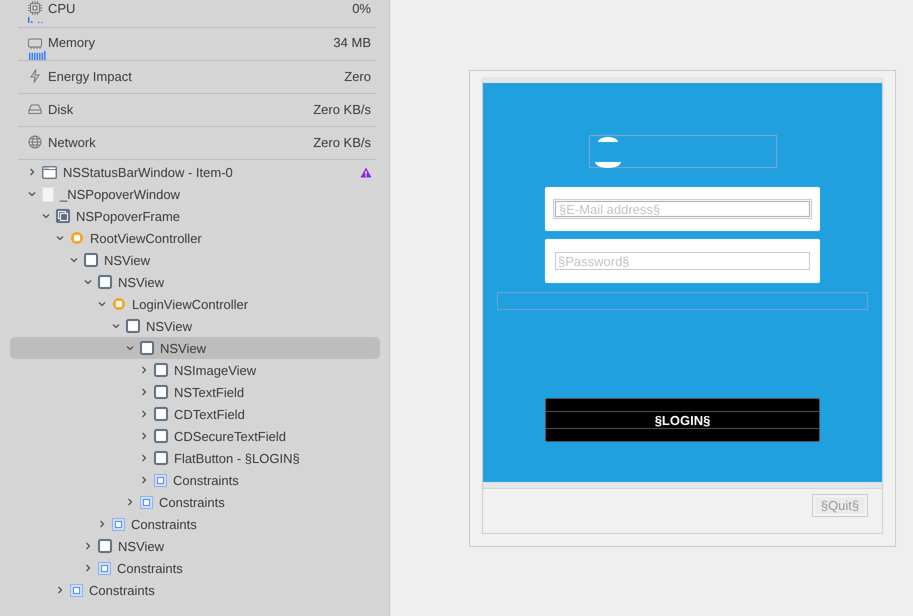  What do you see at coordinates (35, 43) in the screenshot?
I see `memory-chip-icon` at bounding box center [35, 43].